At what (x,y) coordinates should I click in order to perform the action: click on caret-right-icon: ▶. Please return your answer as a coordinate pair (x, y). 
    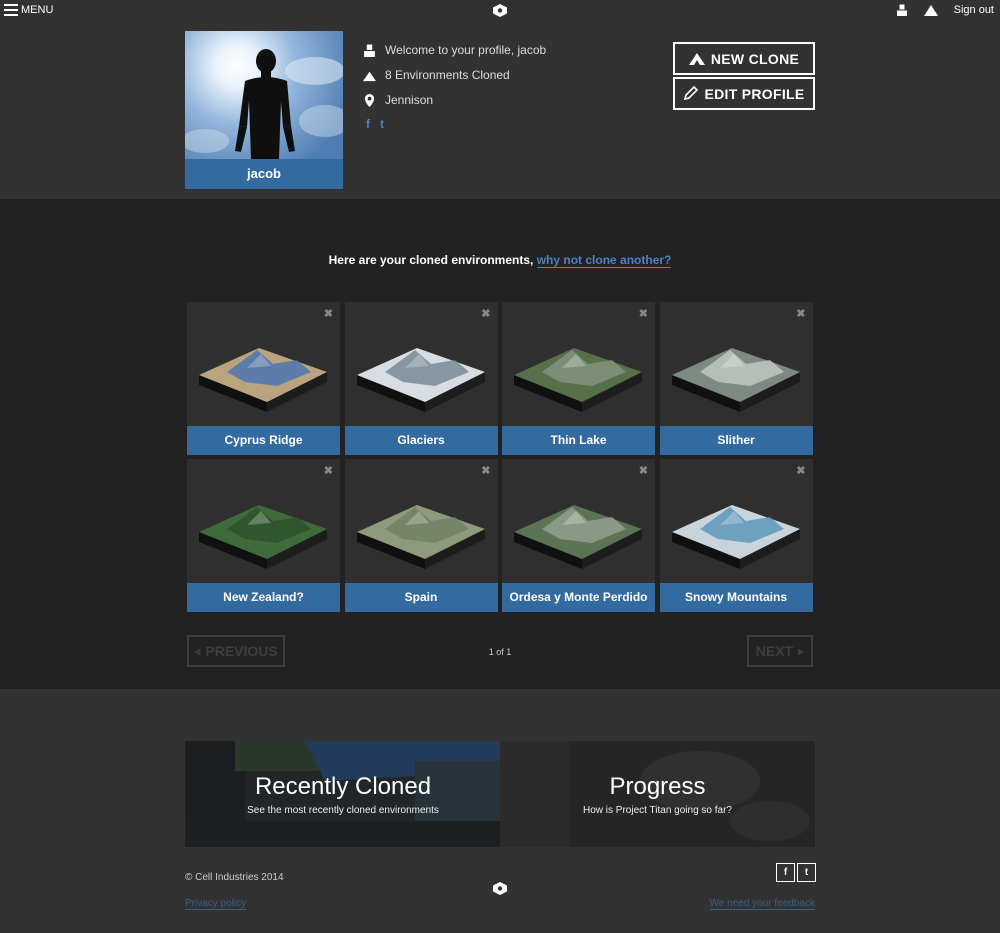
    Looking at the image, I should click on (801, 651).